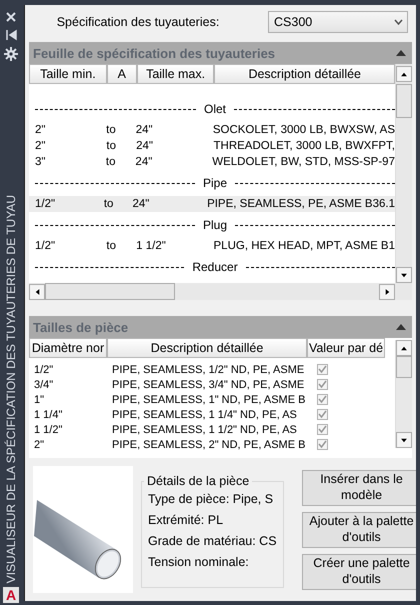  What do you see at coordinates (208, 400) in the screenshot?
I see `table-cell-text: PIPE, SEAMLESS, 1" ND, PE, ASME B` at bounding box center [208, 400].